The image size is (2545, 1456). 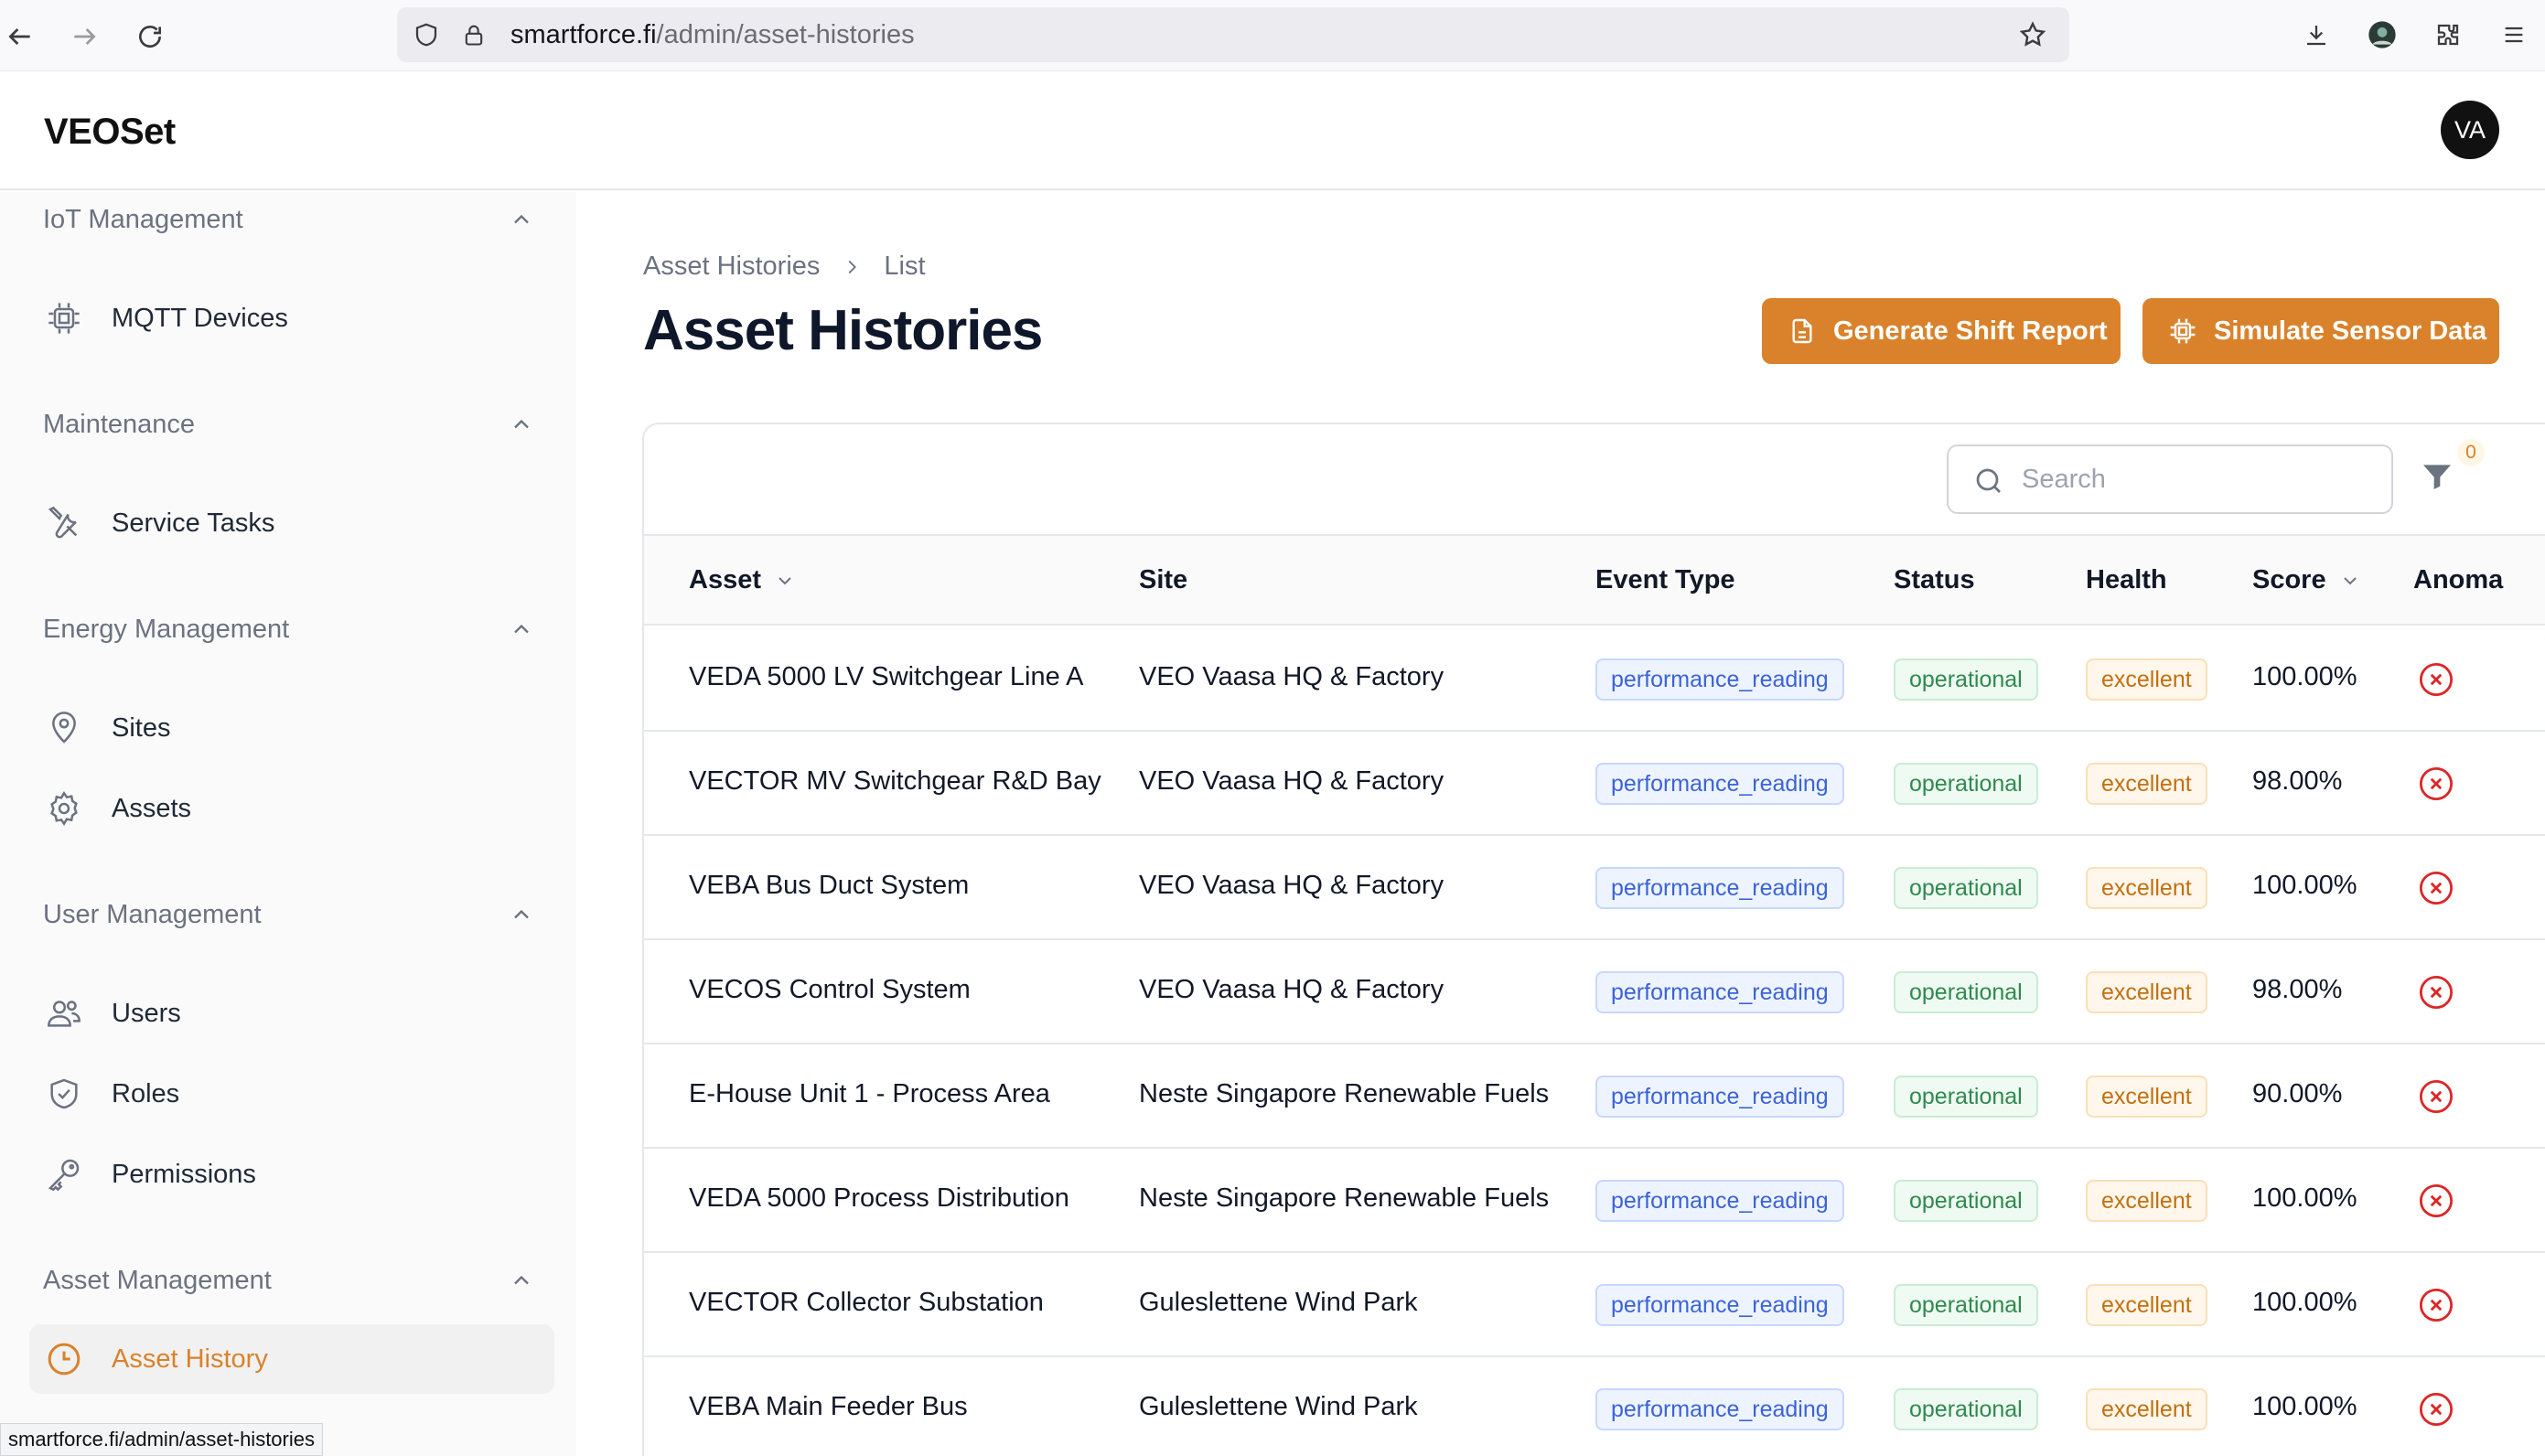 What do you see at coordinates (879, 1198) in the screenshot?
I see `cell-asset: VEDA 5000 Process Distribution` at bounding box center [879, 1198].